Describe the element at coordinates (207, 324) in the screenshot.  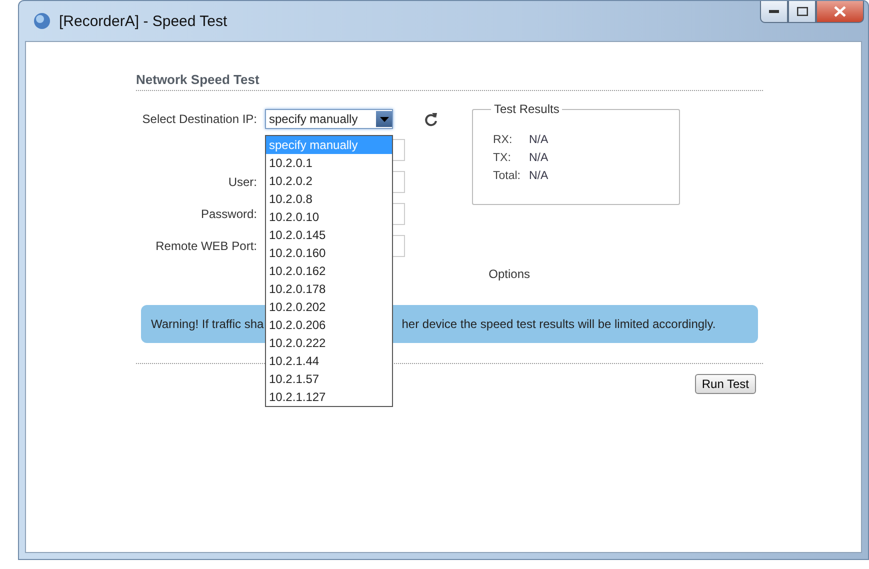
I see `warning-text: Warning! If traffic sha` at that location.